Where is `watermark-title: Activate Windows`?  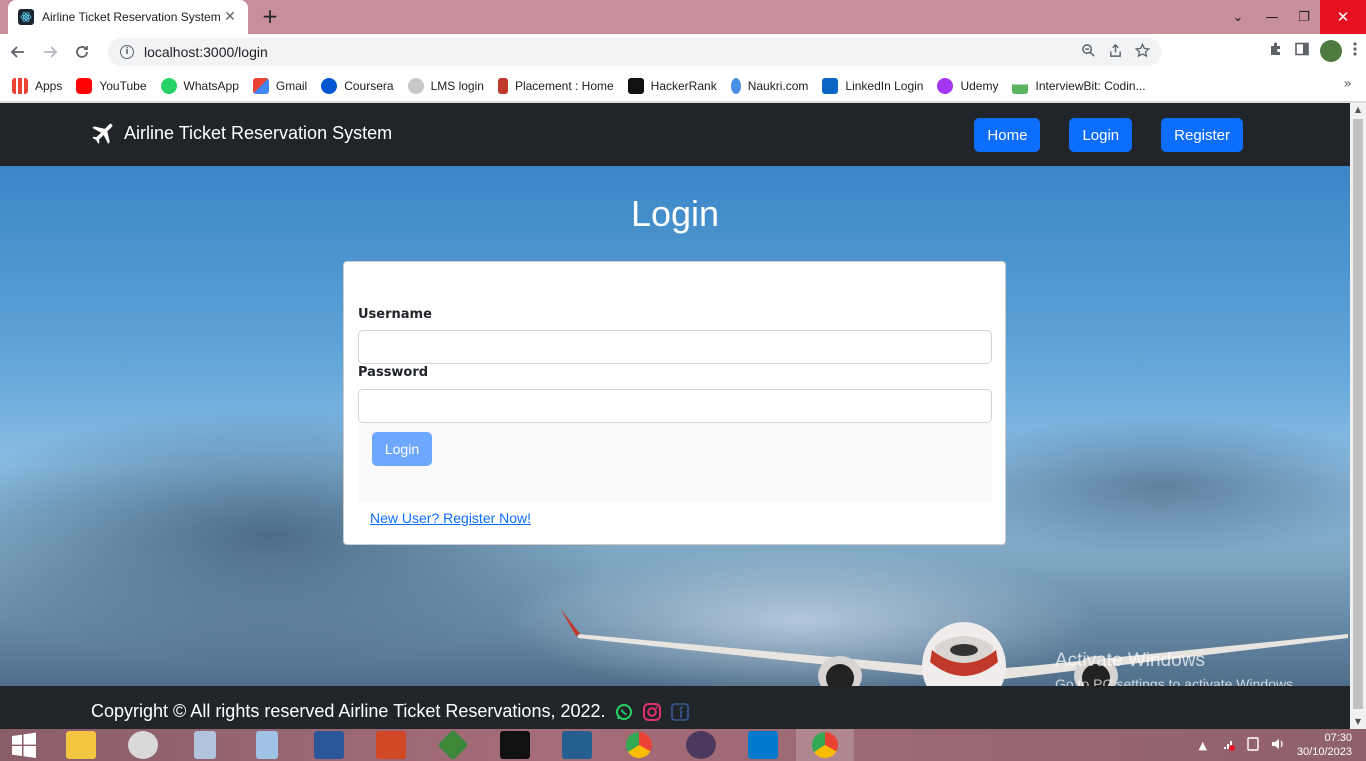 watermark-title: Activate Windows is located at coordinates (1130, 660).